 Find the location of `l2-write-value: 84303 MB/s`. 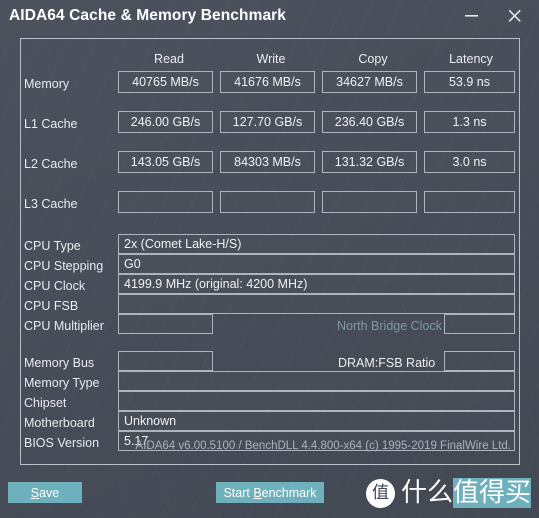

l2-write-value: 84303 MB/s is located at coordinates (267, 162).